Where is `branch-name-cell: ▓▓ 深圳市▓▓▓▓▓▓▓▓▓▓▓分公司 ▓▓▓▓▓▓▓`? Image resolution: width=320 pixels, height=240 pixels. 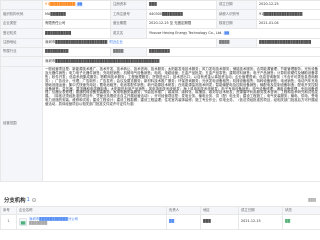
branch-name-cell: ▓▓ 深圳市▓▓▓▓▓▓▓▓▓▓▓分公司 ▓▓▓▓▓▓▓ is located at coordinates (91, 222).